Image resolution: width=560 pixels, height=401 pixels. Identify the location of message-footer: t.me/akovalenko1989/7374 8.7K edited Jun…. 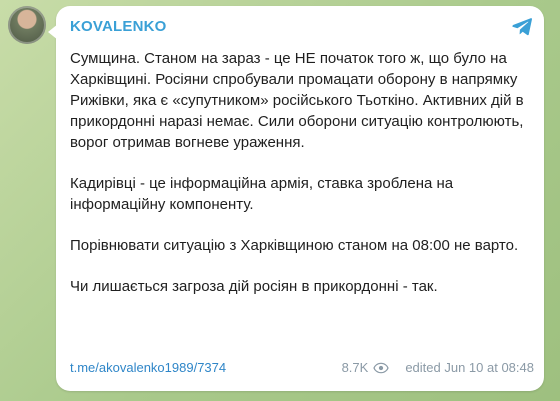
(302, 368).